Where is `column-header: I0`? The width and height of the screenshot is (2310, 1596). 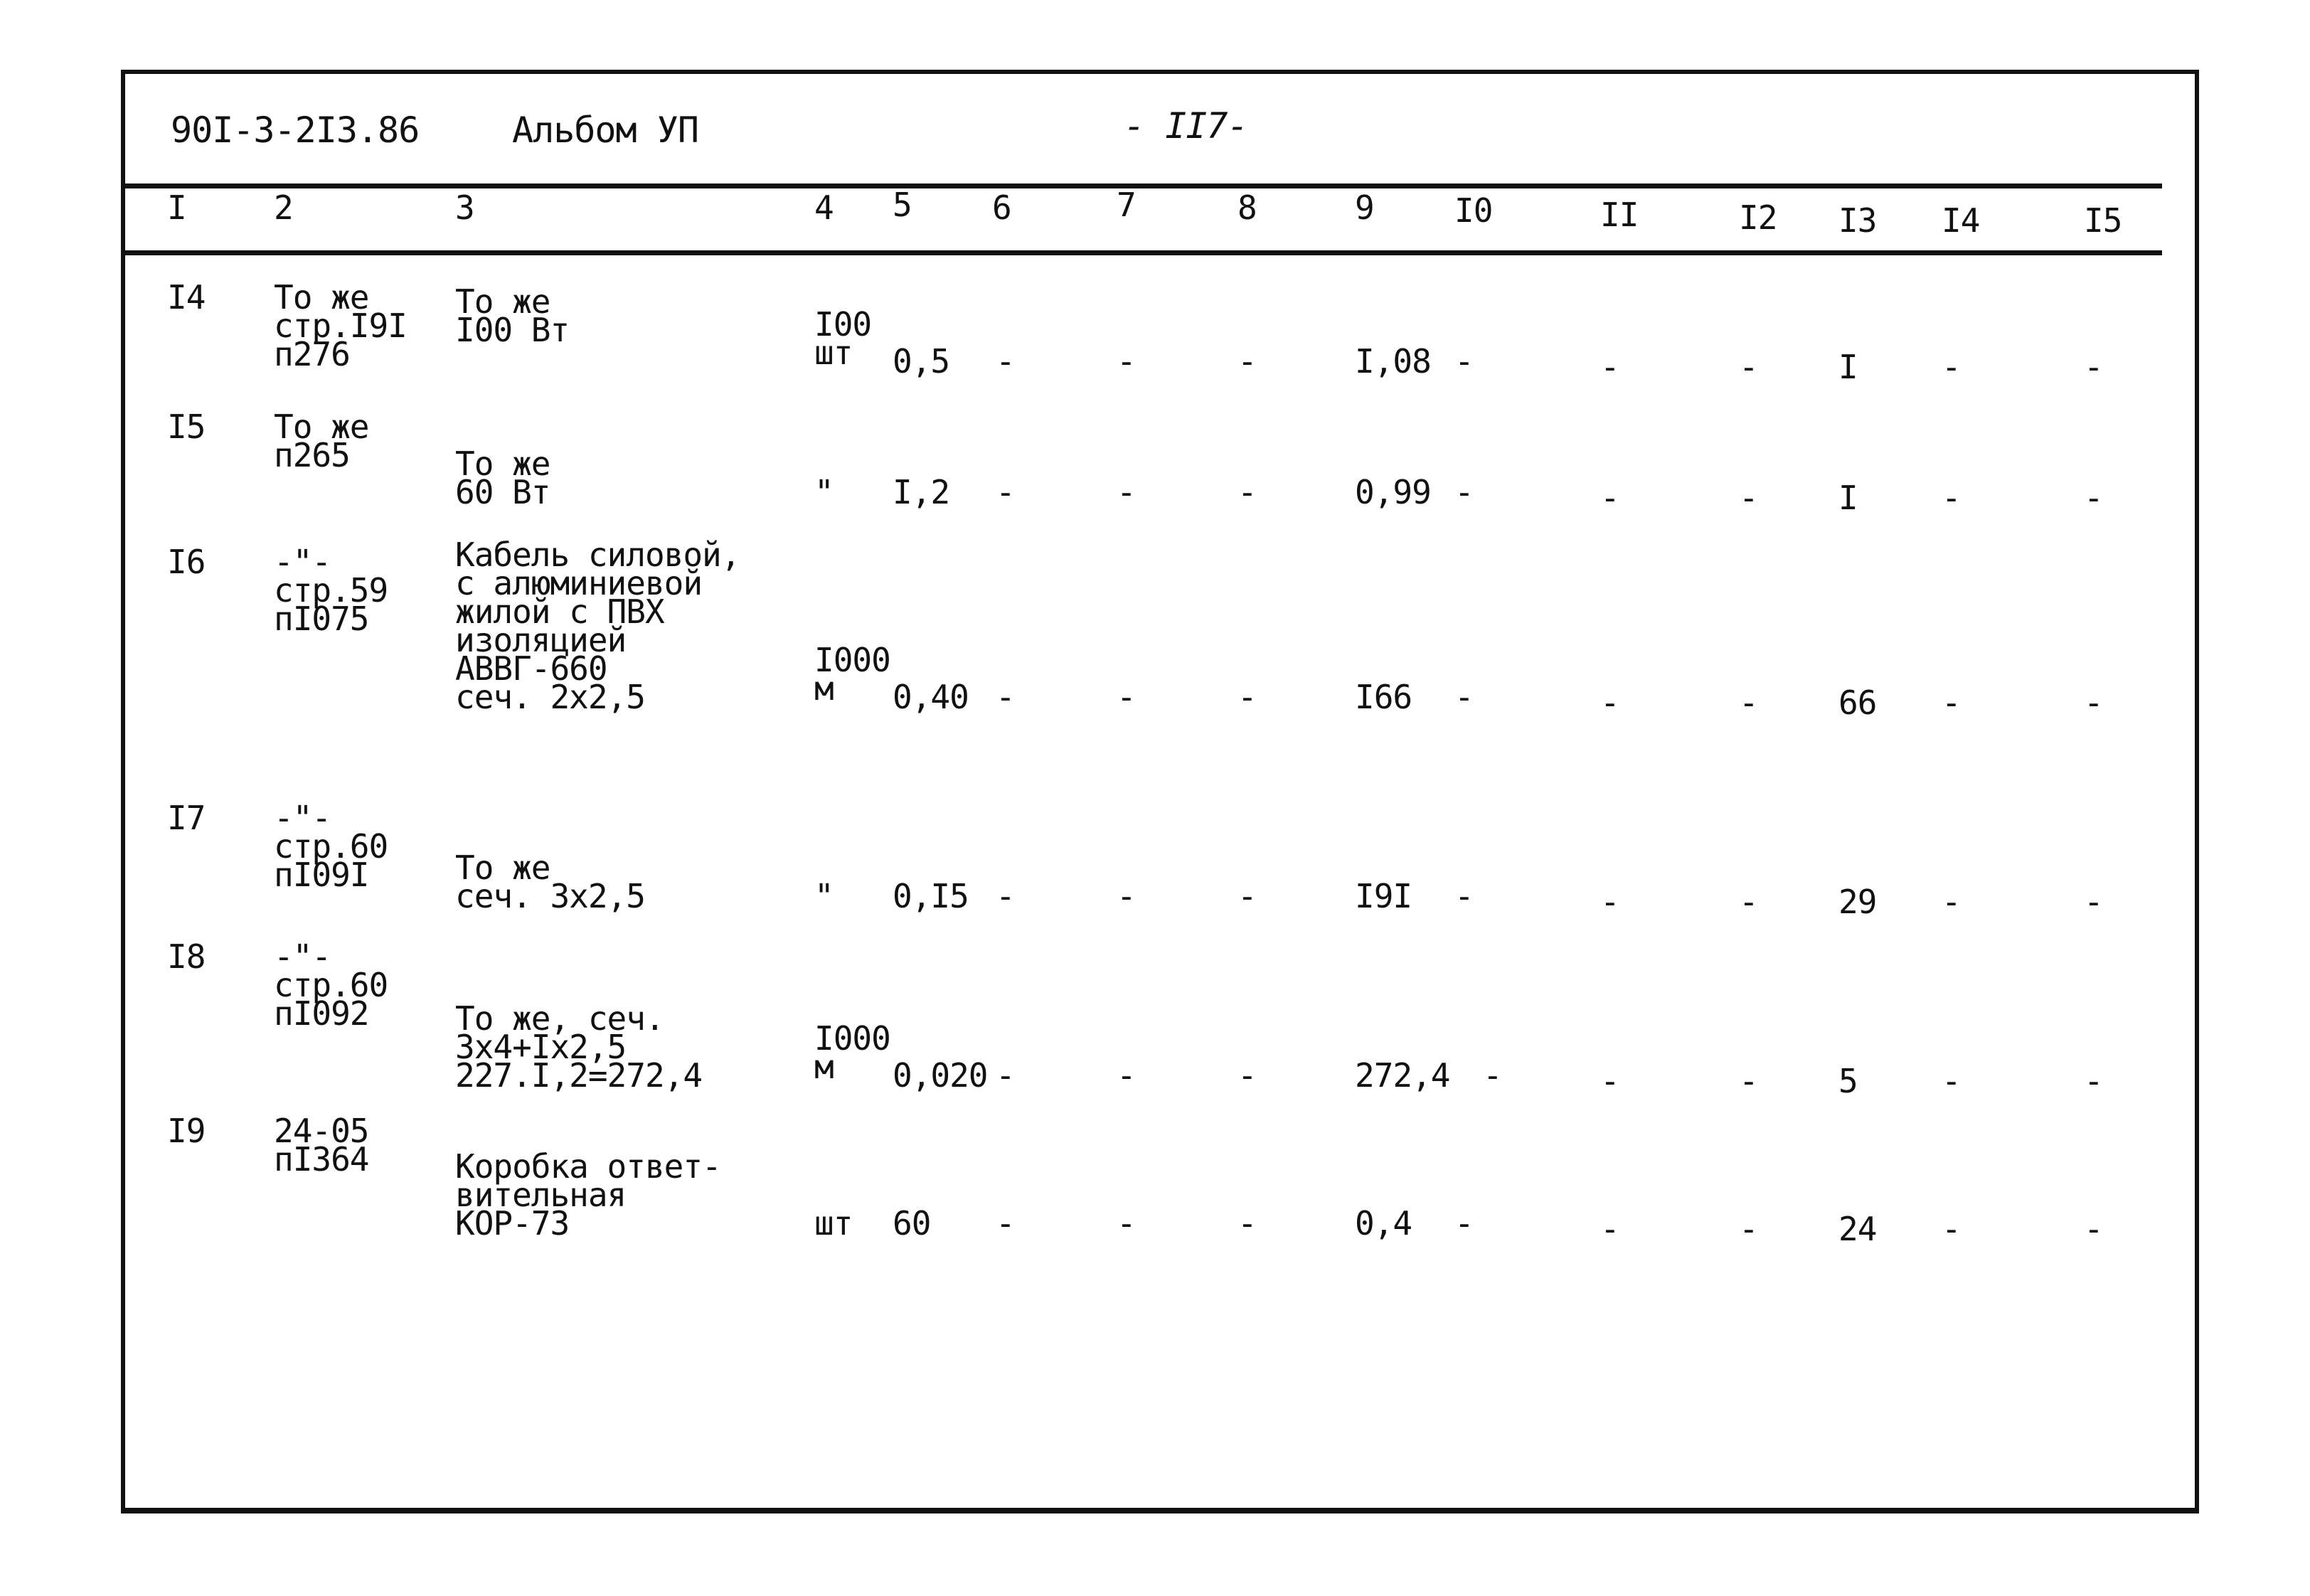
column-header: I0 is located at coordinates (1473, 210).